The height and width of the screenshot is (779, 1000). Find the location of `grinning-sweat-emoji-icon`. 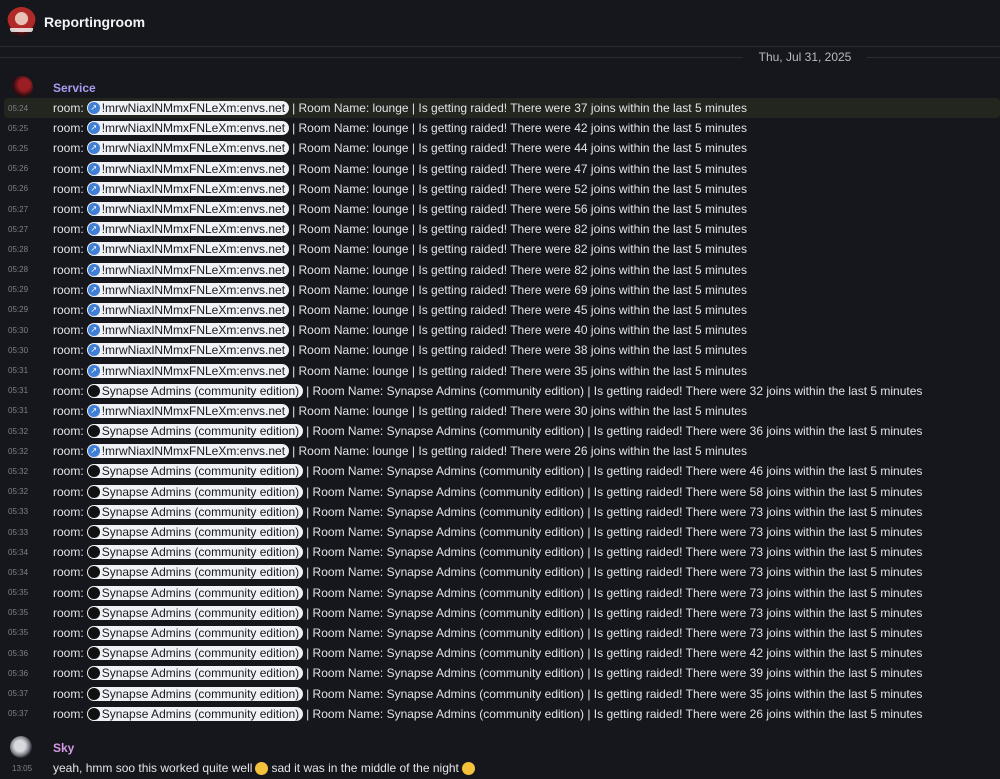

grinning-sweat-emoji-icon is located at coordinates (262, 768).